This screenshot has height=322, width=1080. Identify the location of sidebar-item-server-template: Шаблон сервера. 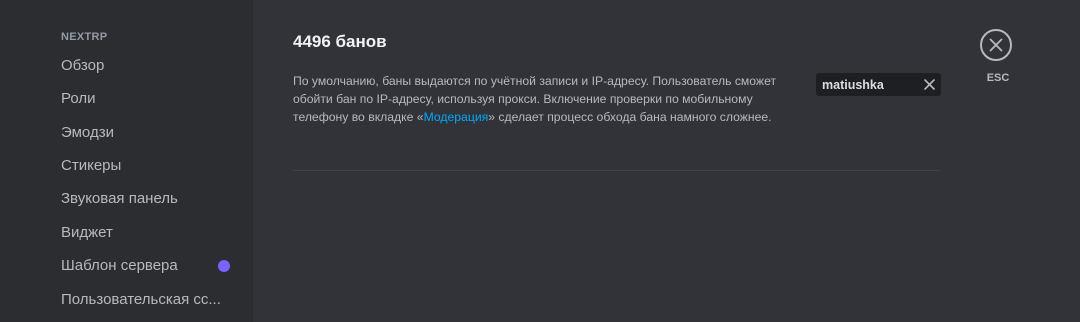
(151, 266).